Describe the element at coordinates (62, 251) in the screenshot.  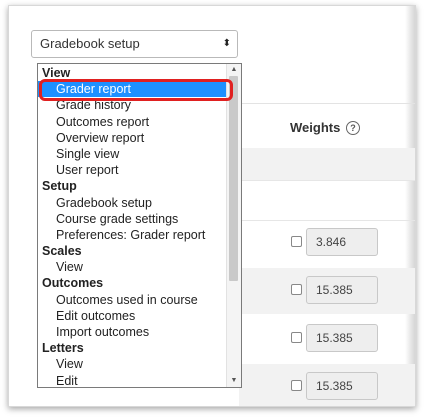
I see `optgroup-scales: Scales` at that location.